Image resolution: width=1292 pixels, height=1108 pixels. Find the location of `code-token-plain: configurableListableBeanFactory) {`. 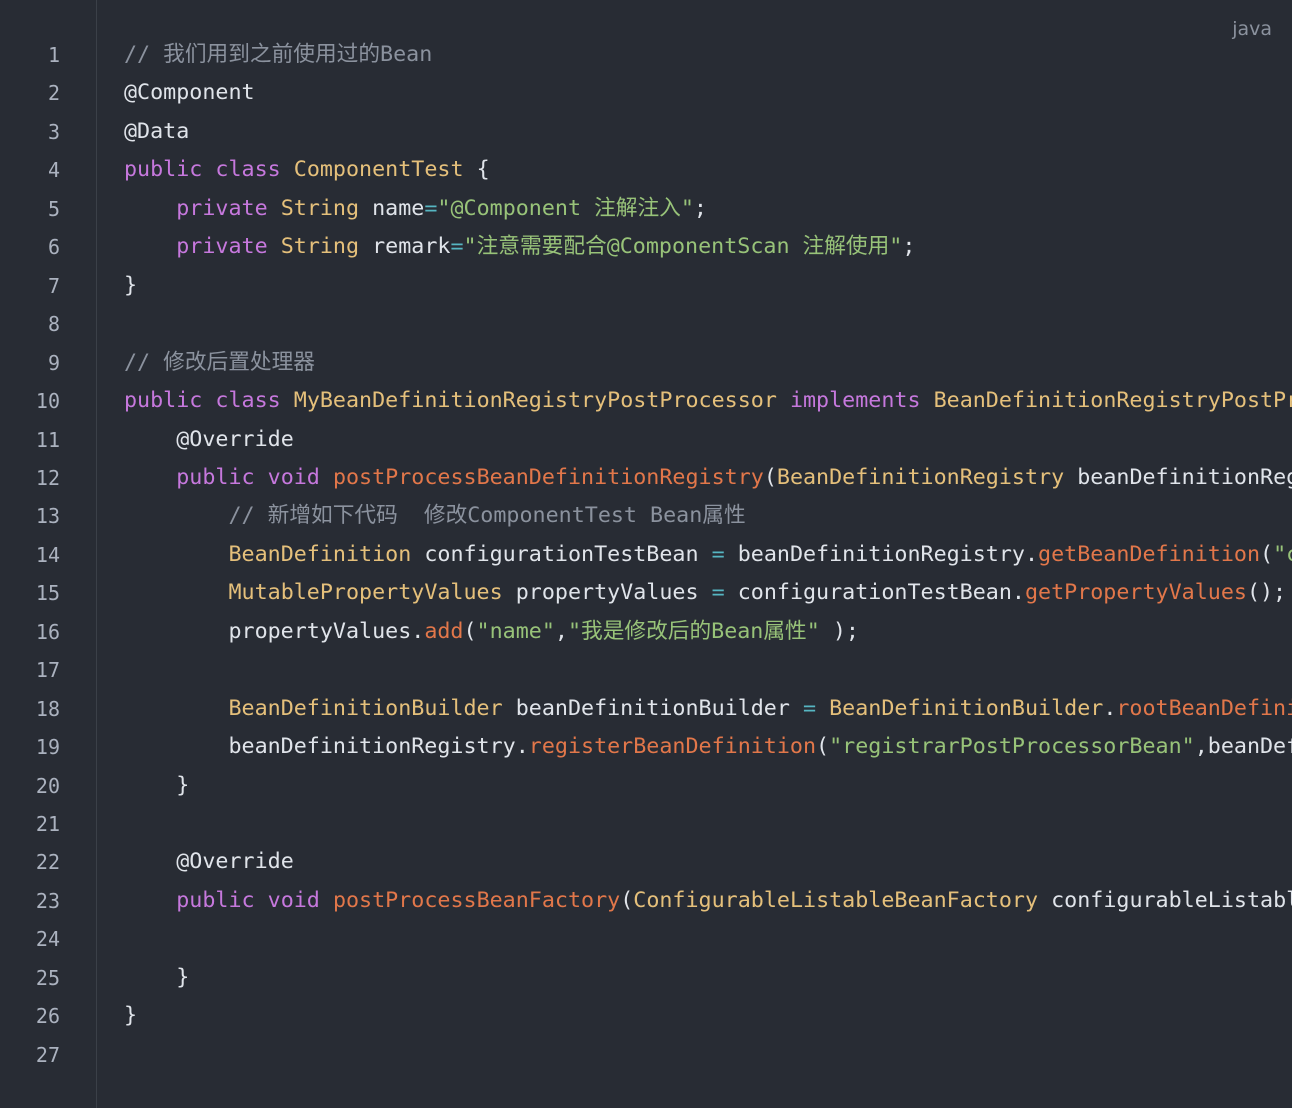

code-token-plain: configurableListableBeanFactory) { is located at coordinates (1171, 900).